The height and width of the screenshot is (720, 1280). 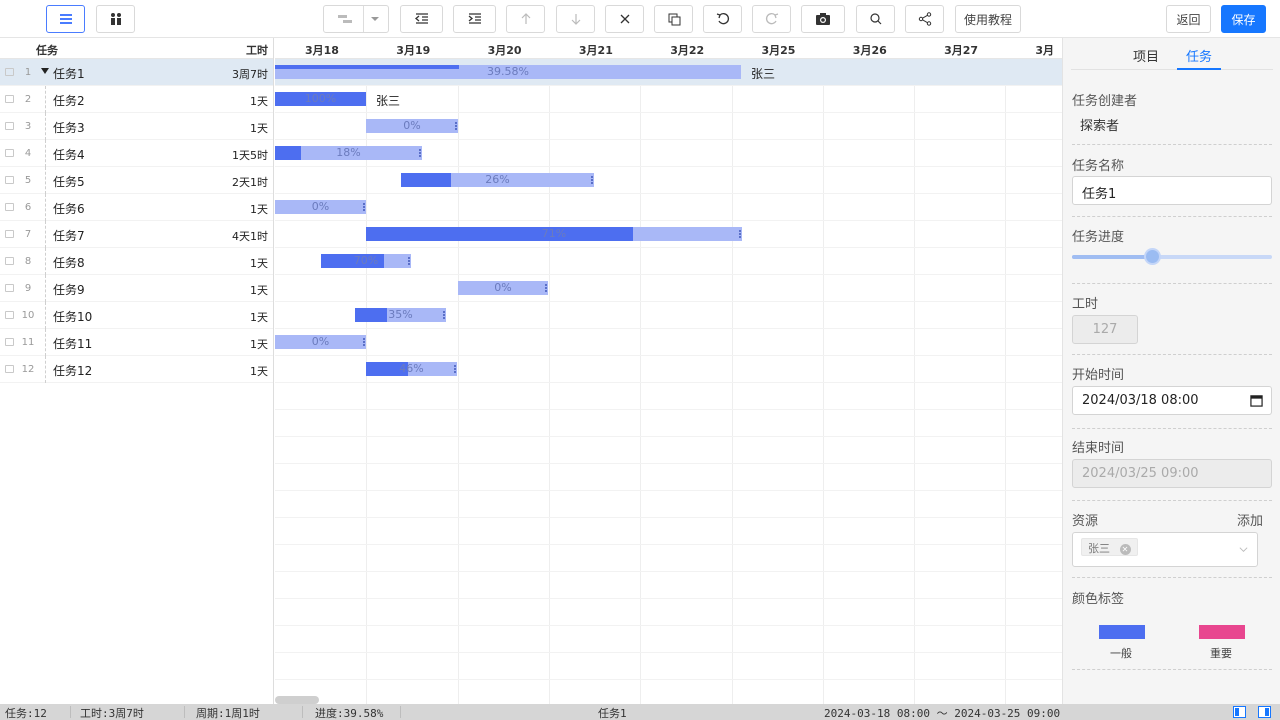 What do you see at coordinates (1146, 55) in the screenshot?
I see `tab-project: 项目` at bounding box center [1146, 55].